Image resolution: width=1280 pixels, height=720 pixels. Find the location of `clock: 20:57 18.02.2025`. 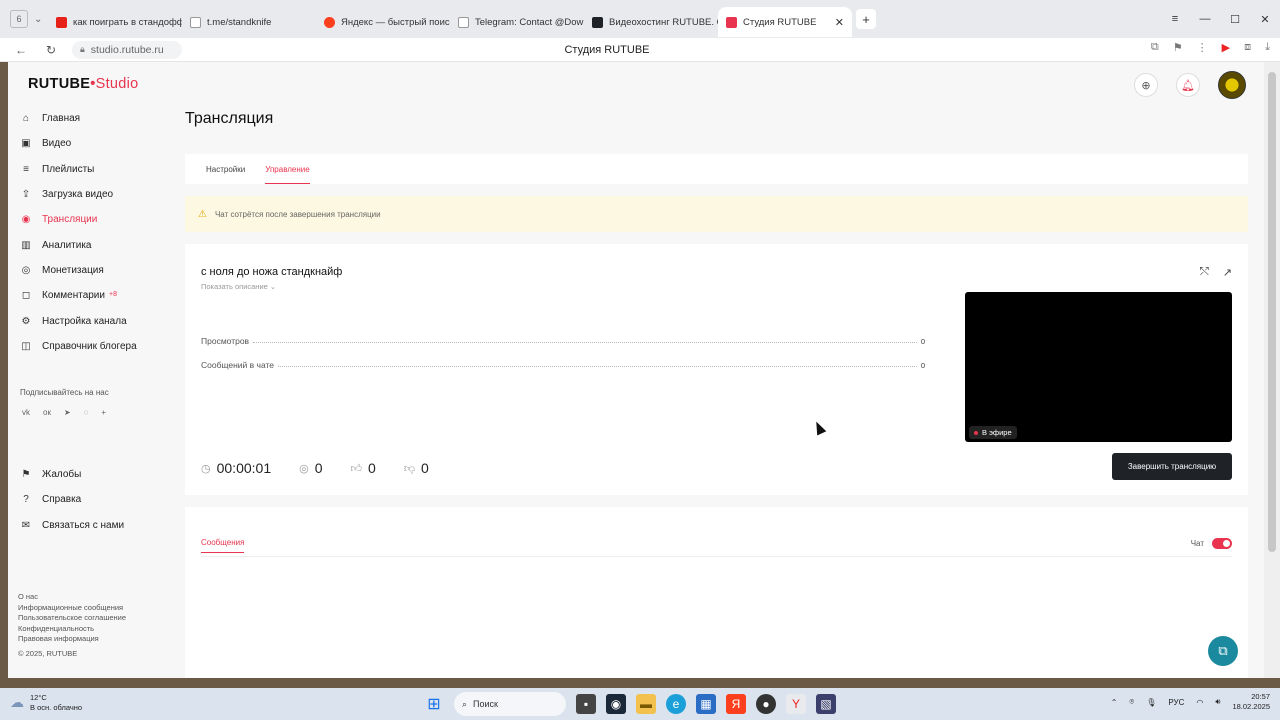

clock: 20:57 18.02.2025 is located at coordinates (1251, 702).